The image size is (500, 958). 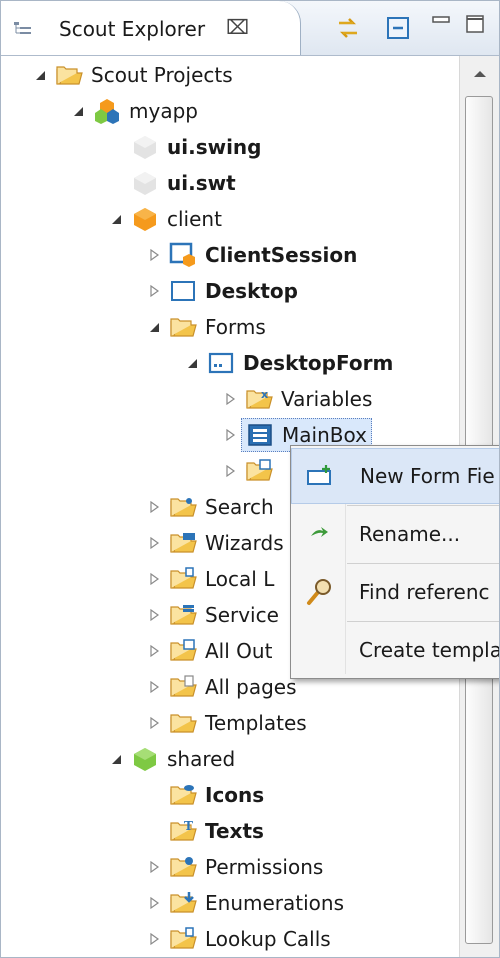 What do you see at coordinates (201, 759) in the screenshot?
I see `tree-node-label: shared` at bounding box center [201, 759].